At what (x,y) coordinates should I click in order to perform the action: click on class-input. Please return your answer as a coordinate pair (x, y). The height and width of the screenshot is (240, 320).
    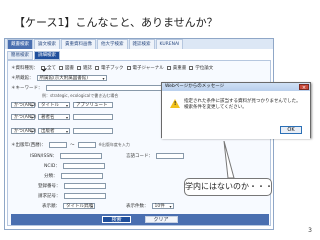
    Looking at the image, I should click on (81, 176).